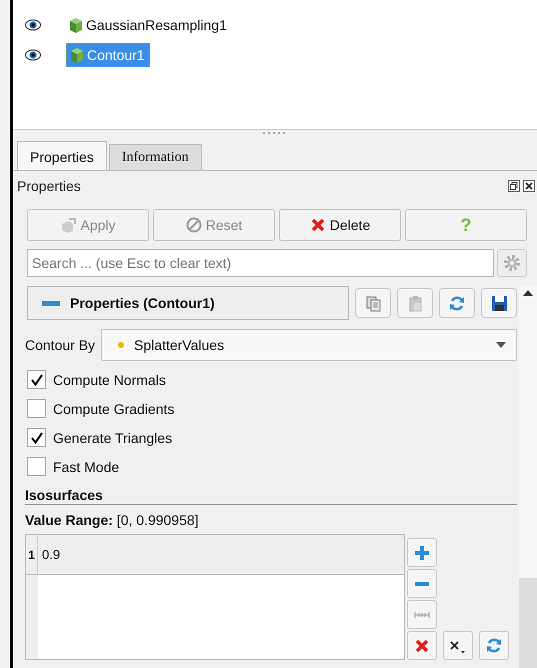 This screenshot has height=668, width=537. What do you see at coordinates (271, 437) in the screenshot?
I see `checkbox-option: Generate Triangles` at bounding box center [271, 437].